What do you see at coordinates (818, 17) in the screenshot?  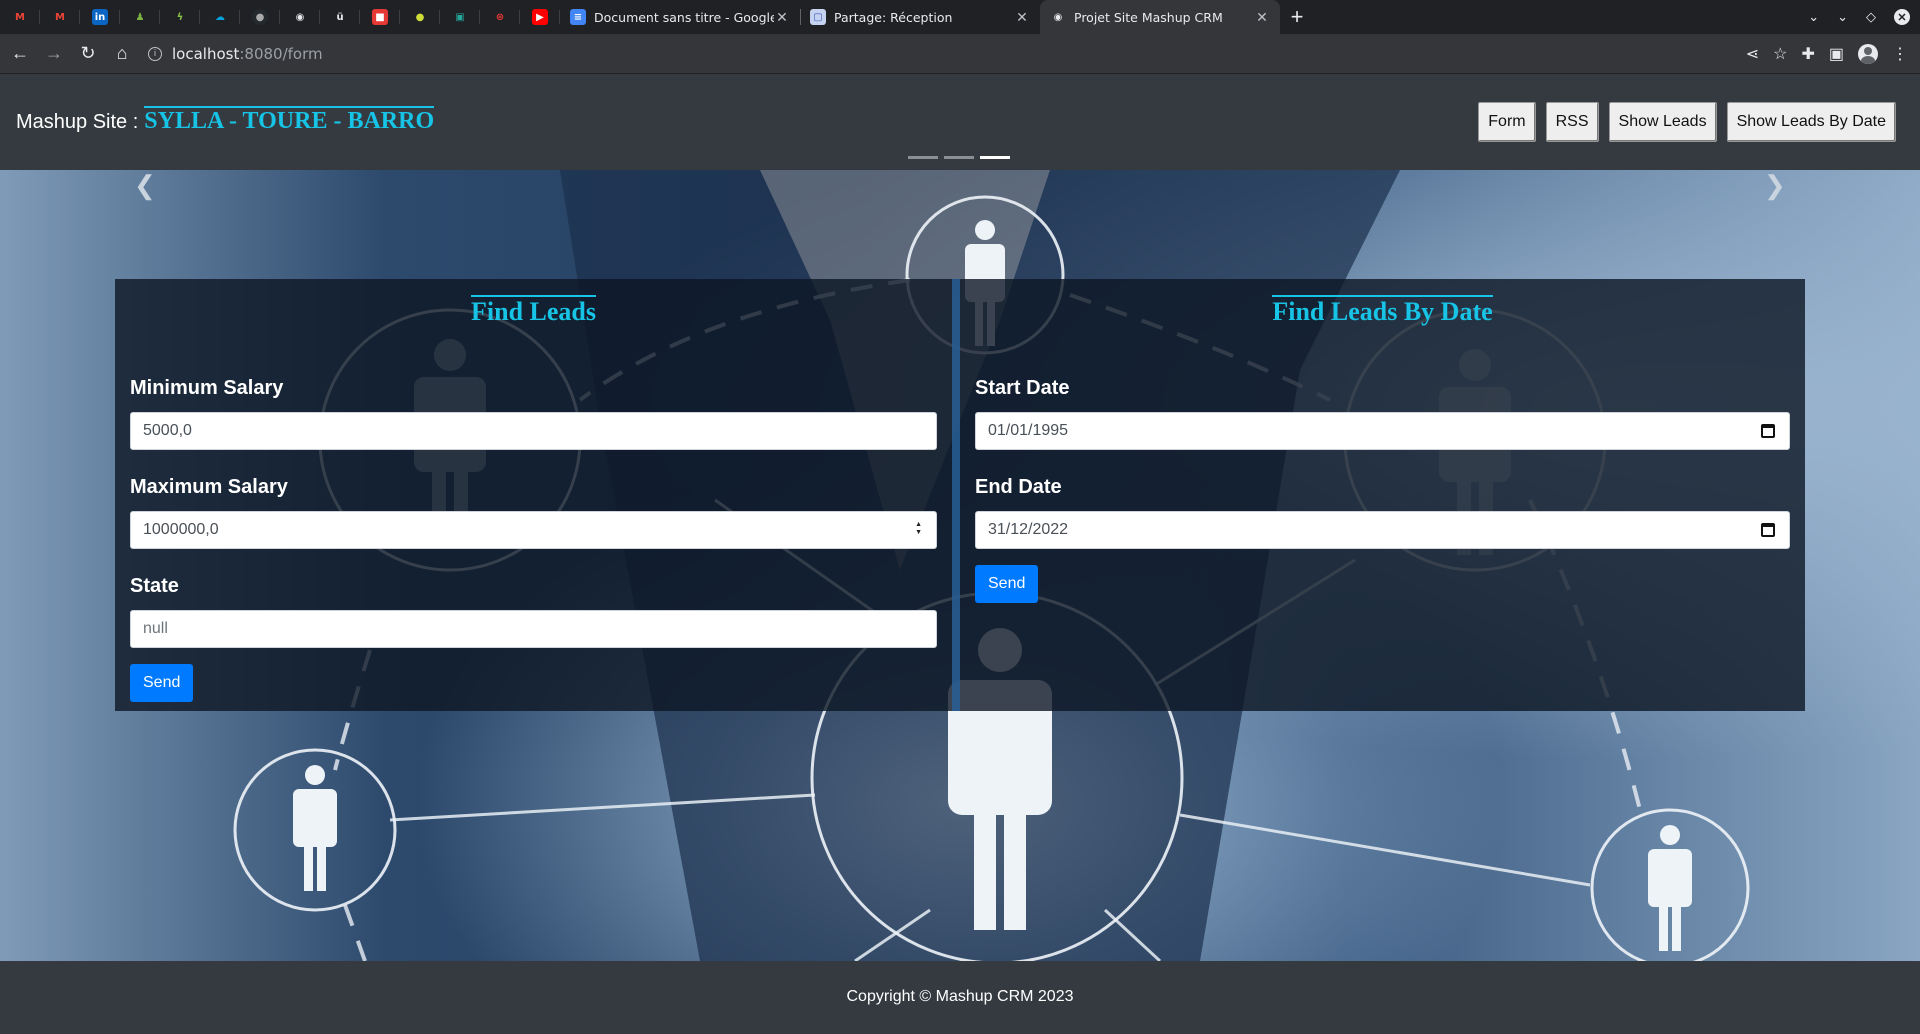 I see `inbox-icon: ▢` at bounding box center [818, 17].